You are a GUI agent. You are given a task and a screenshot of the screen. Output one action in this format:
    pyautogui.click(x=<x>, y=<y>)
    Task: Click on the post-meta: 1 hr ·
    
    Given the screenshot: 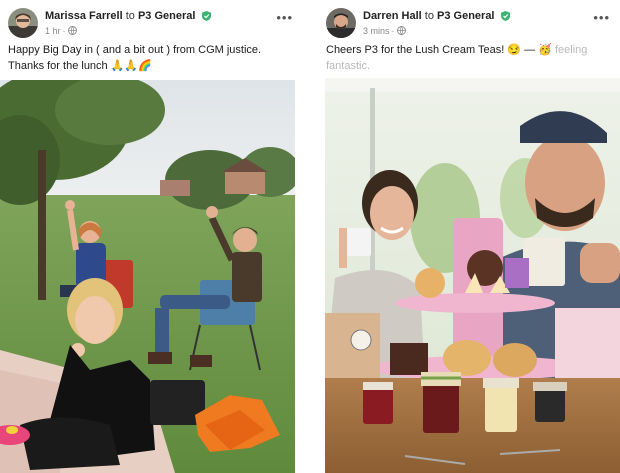 What is the action you would take?
    pyautogui.click(x=61, y=31)
    